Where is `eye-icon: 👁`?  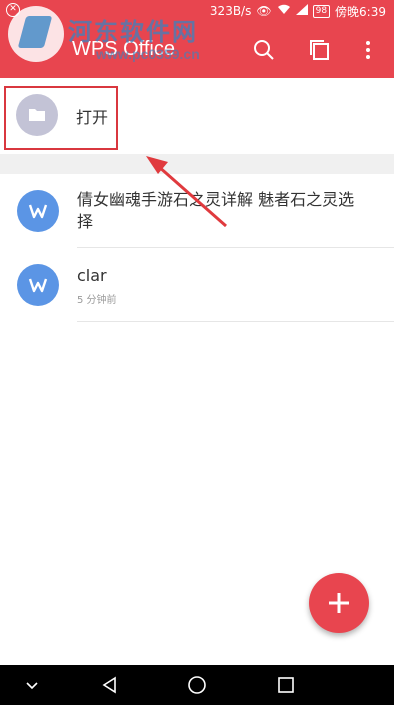
eye-icon: 👁 is located at coordinates (264, 11).